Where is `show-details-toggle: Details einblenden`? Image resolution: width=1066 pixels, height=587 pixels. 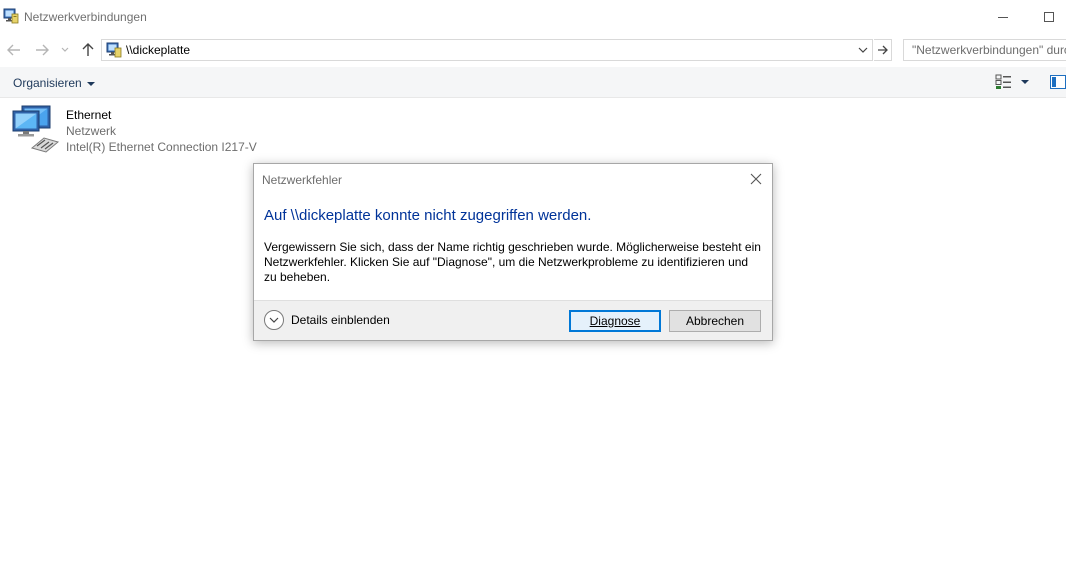 show-details-toggle: Details einblenden is located at coordinates (327, 320).